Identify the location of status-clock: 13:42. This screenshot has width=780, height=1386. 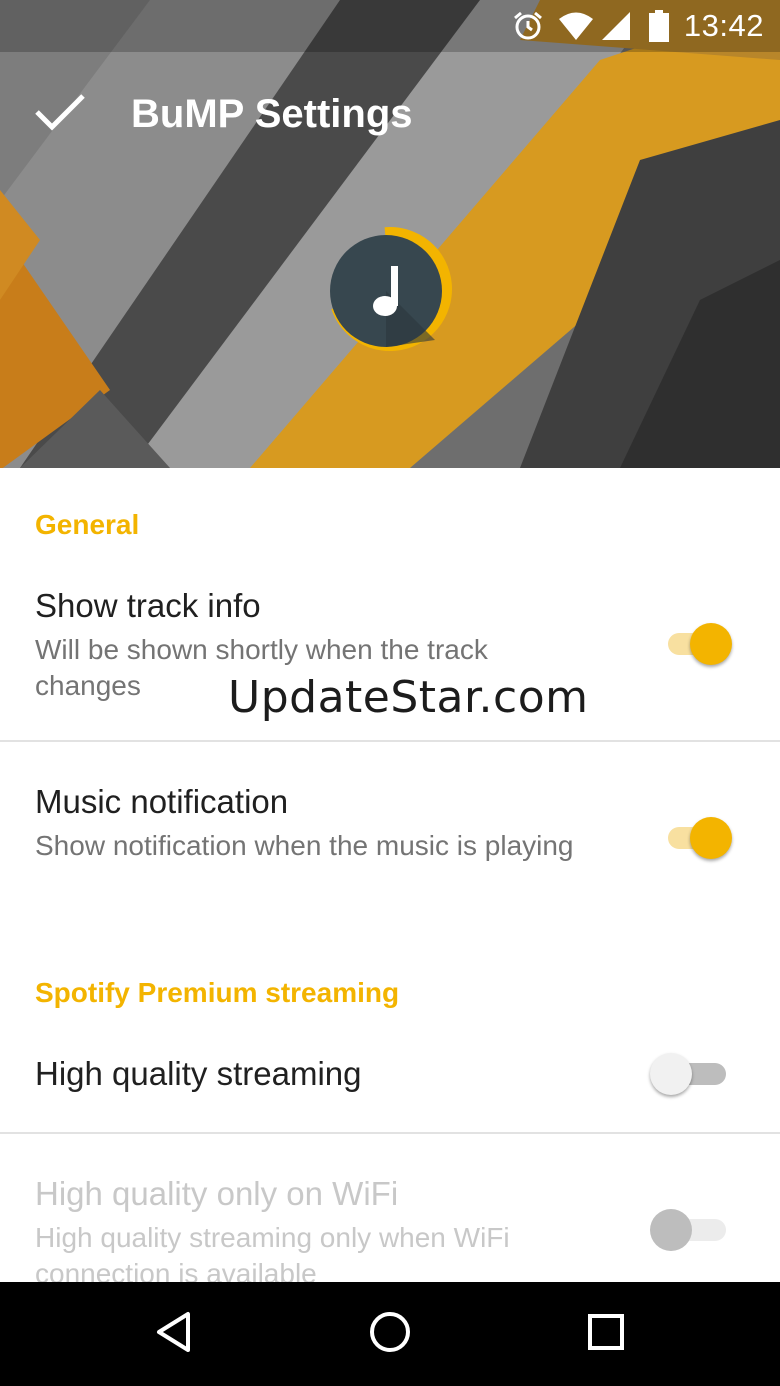
(723, 25).